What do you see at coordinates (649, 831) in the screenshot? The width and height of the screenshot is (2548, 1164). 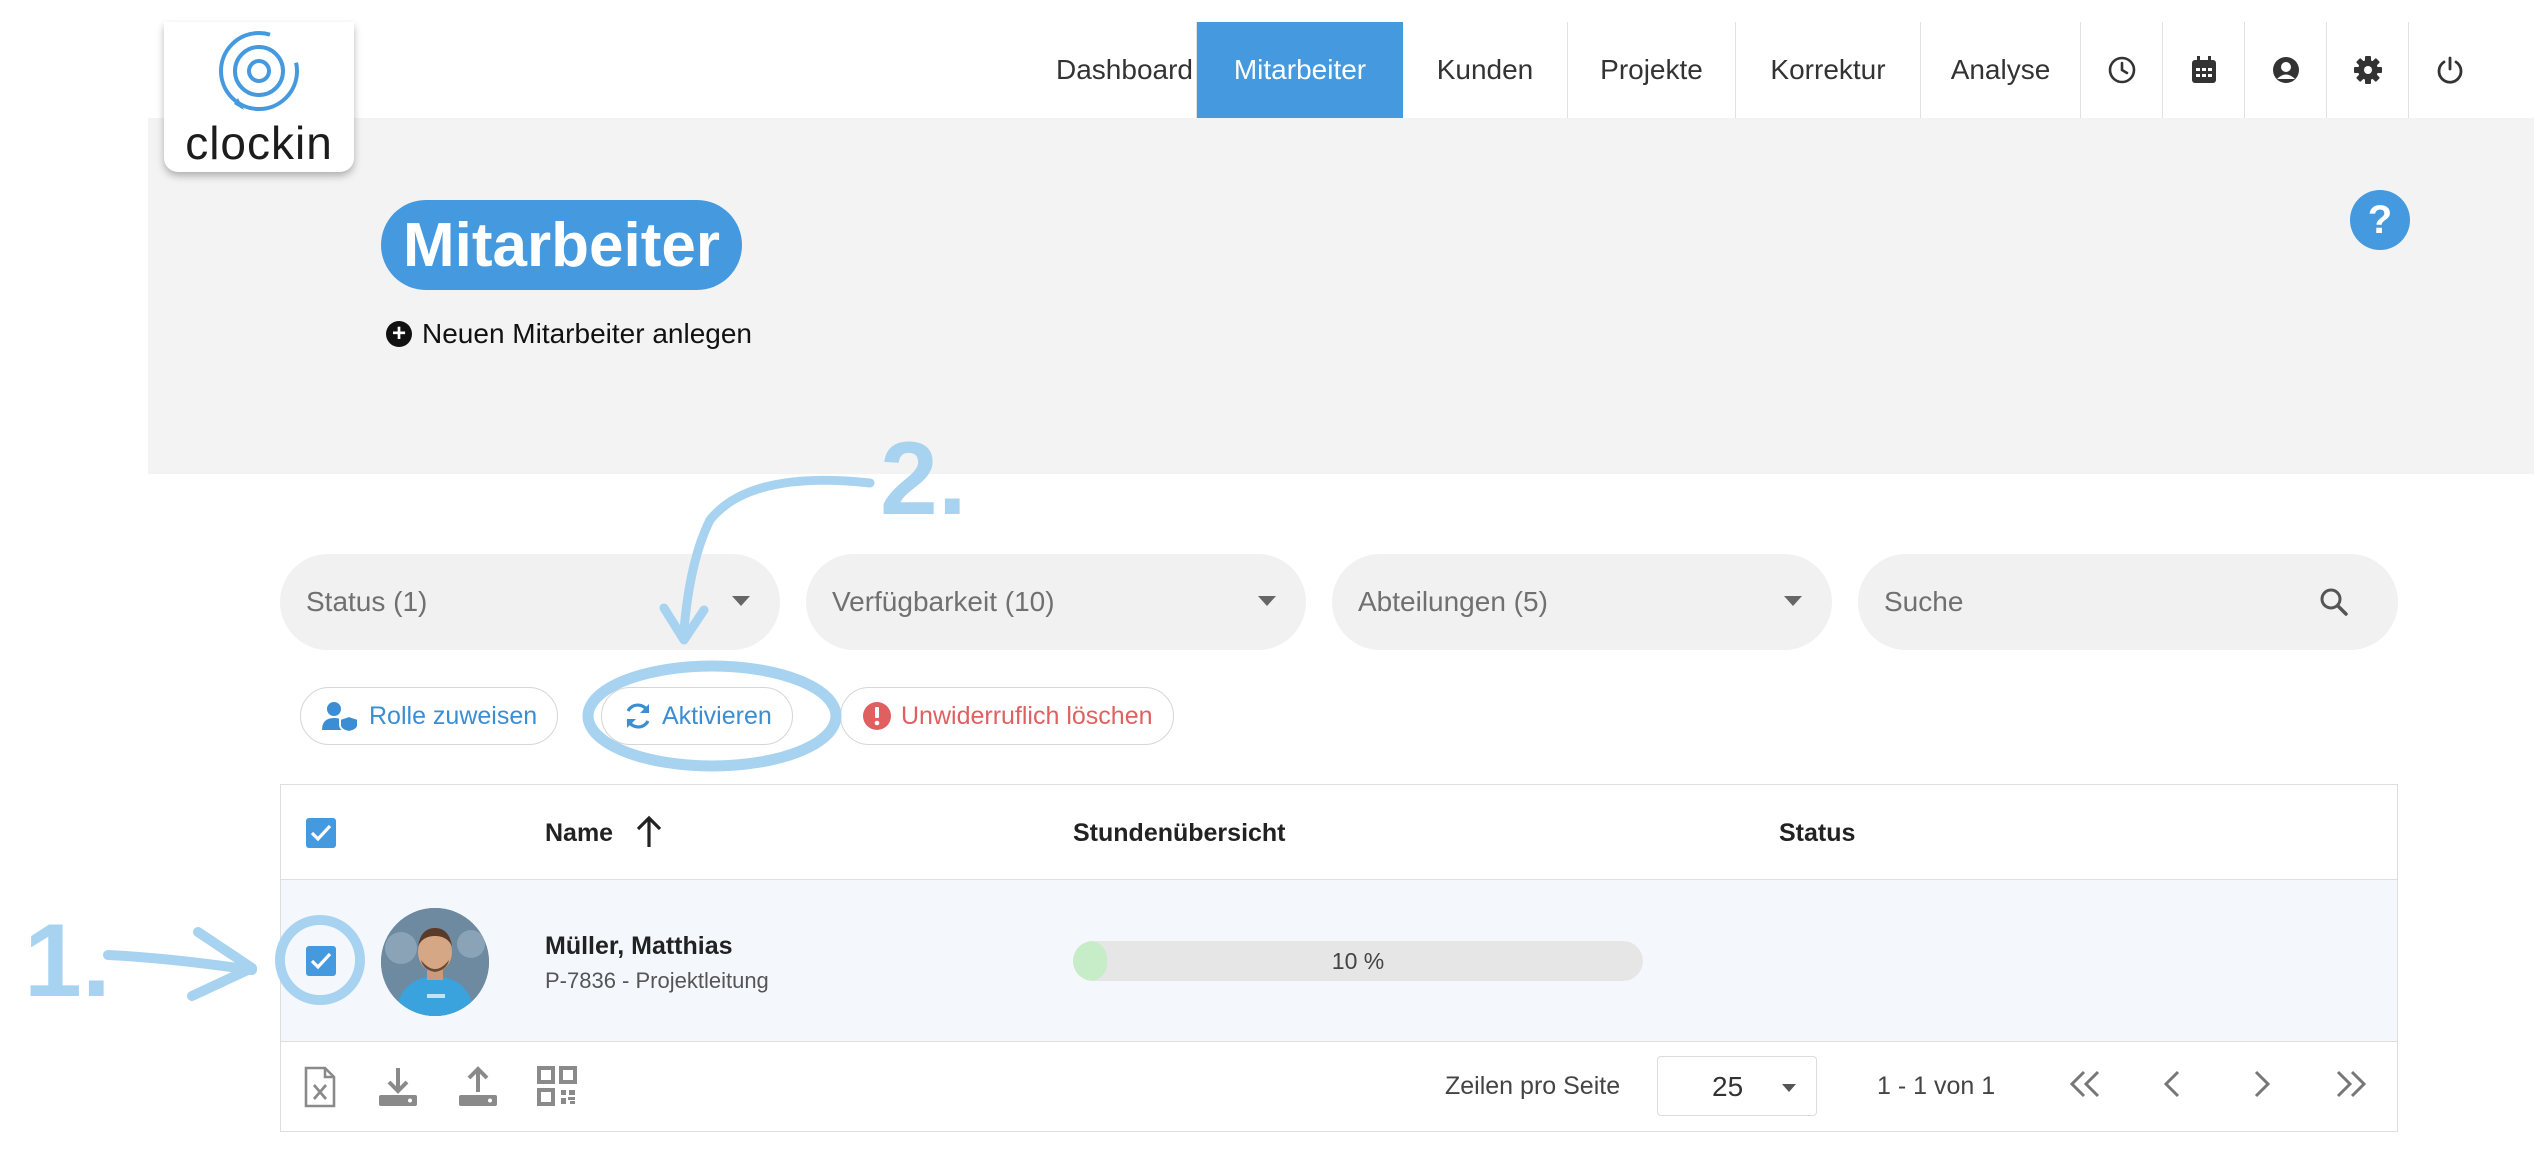 I see `sort-ascending-icon` at bounding box center [649, 831].